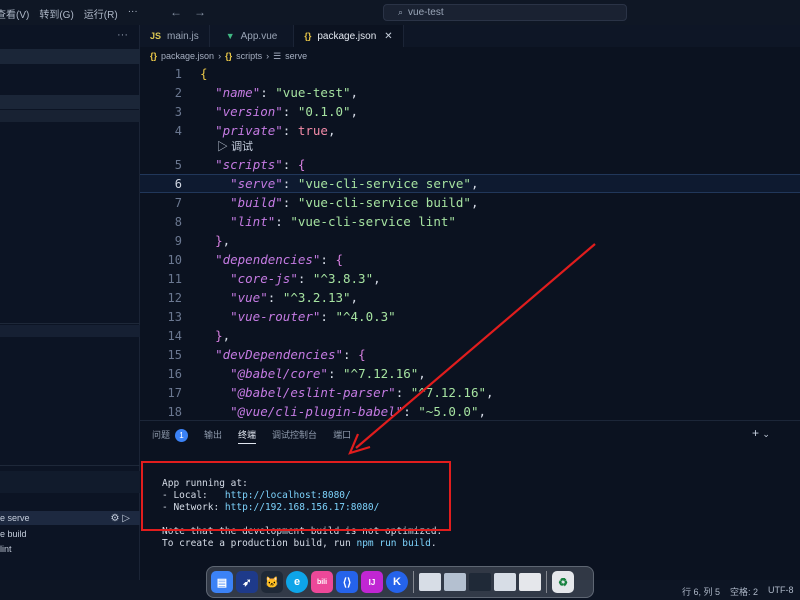 Image resolution: width=800 pixels, height=600 pixels. I want to click on npm-script-serve: e serve ⚙ ▷, so click(70, 518).